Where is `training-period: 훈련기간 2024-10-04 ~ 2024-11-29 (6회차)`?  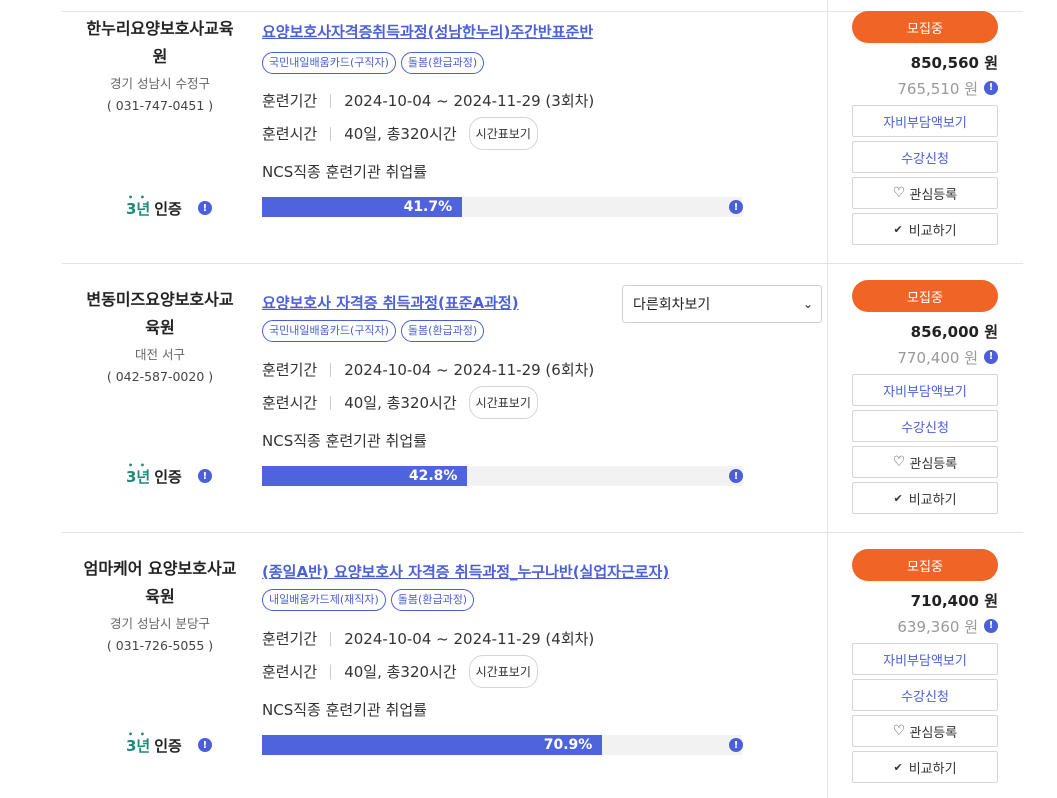 training-period: 훈련기간 2024-10-04 ~ 2024-11-29 (6회차) is located at coordinates (428, 369).